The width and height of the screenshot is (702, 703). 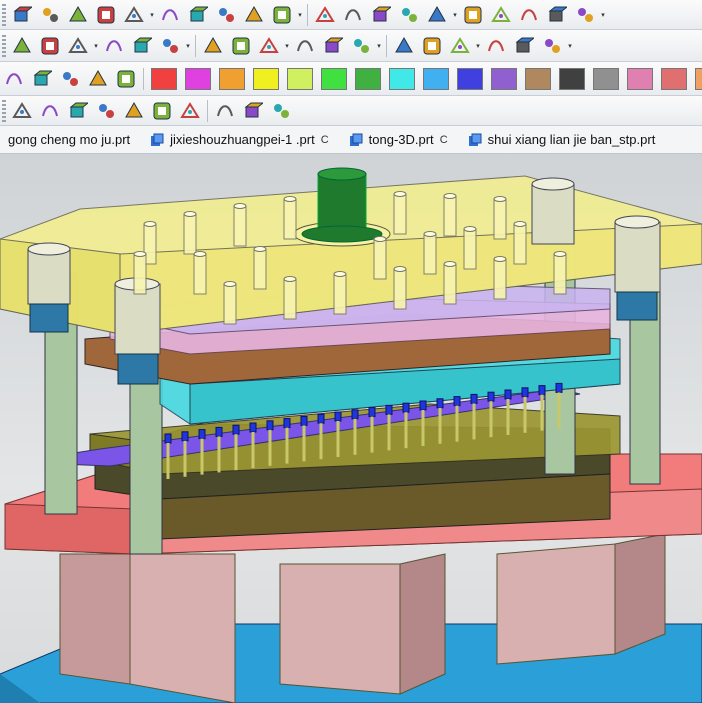 I want to click on split-line-icon, so click(x=114, y=46).